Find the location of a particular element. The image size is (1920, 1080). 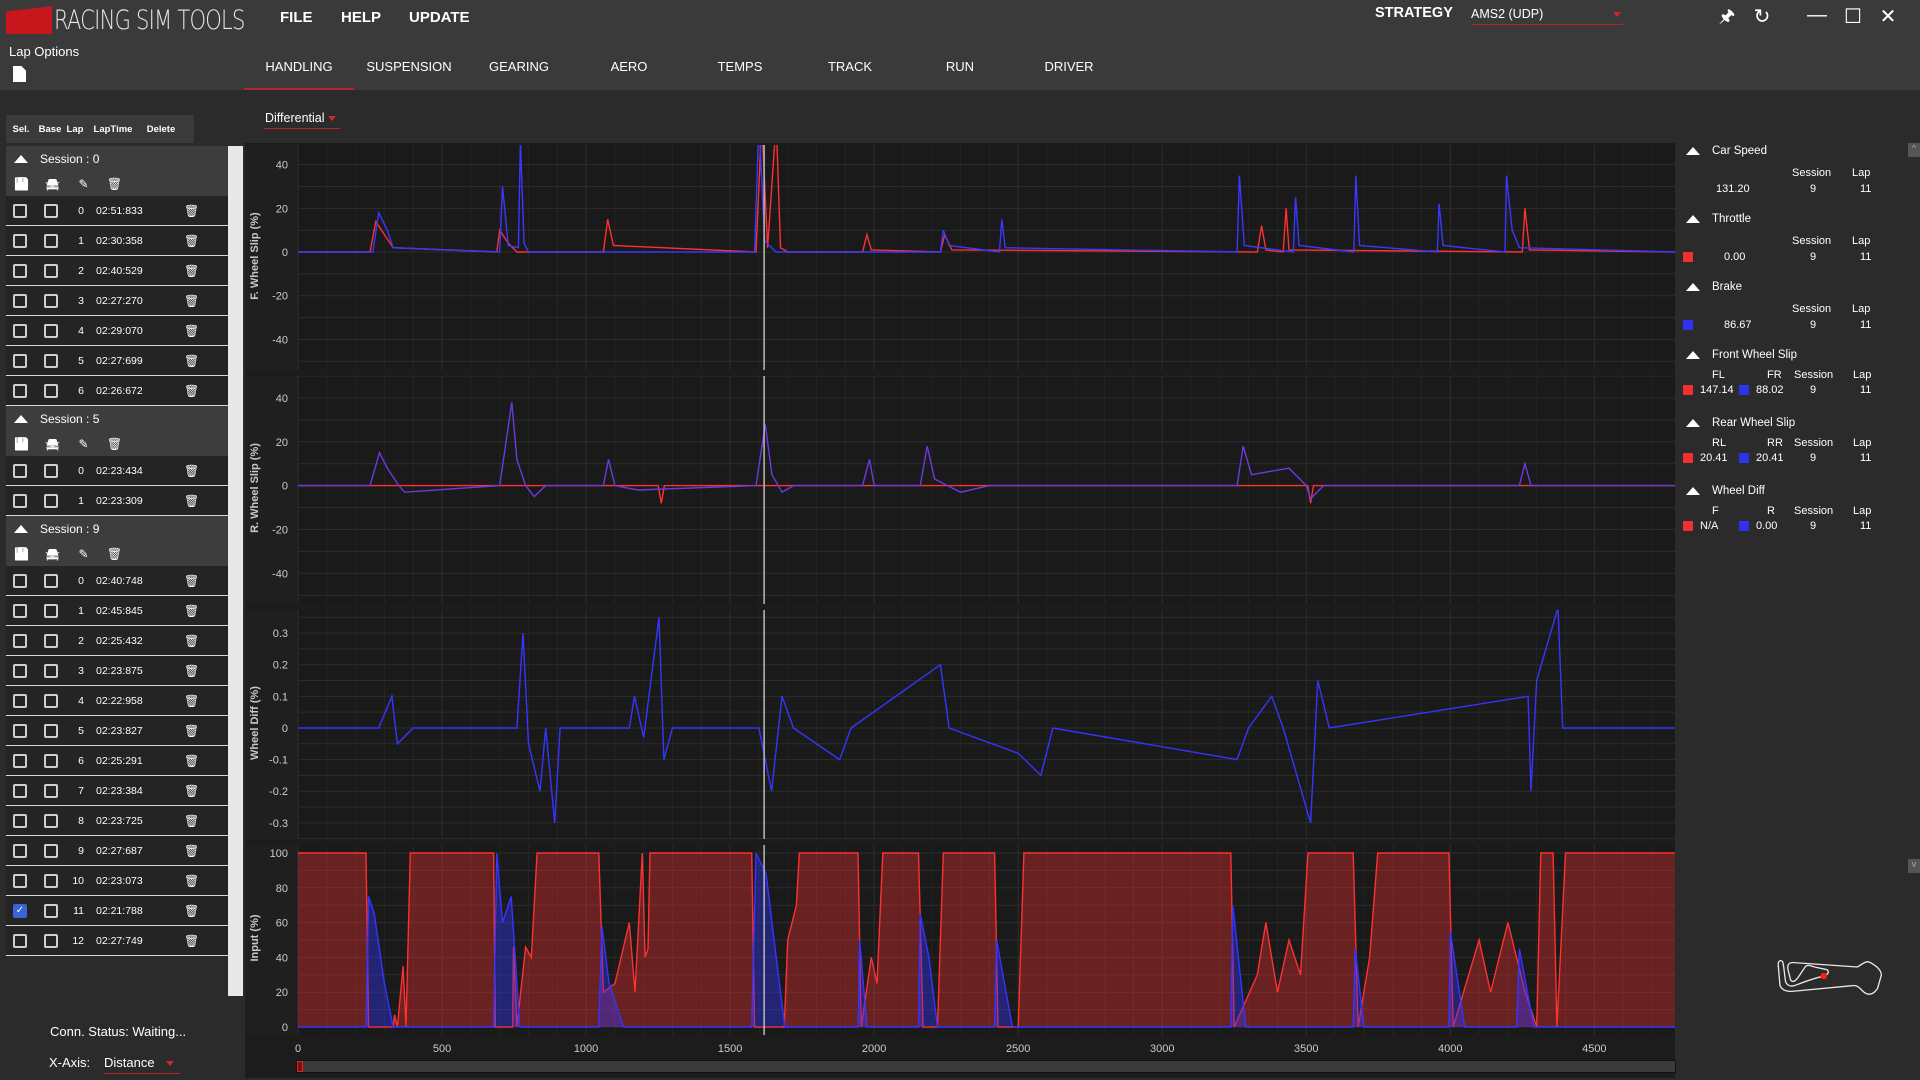

minimize-icon: — is located at coordinates (1817, 15).